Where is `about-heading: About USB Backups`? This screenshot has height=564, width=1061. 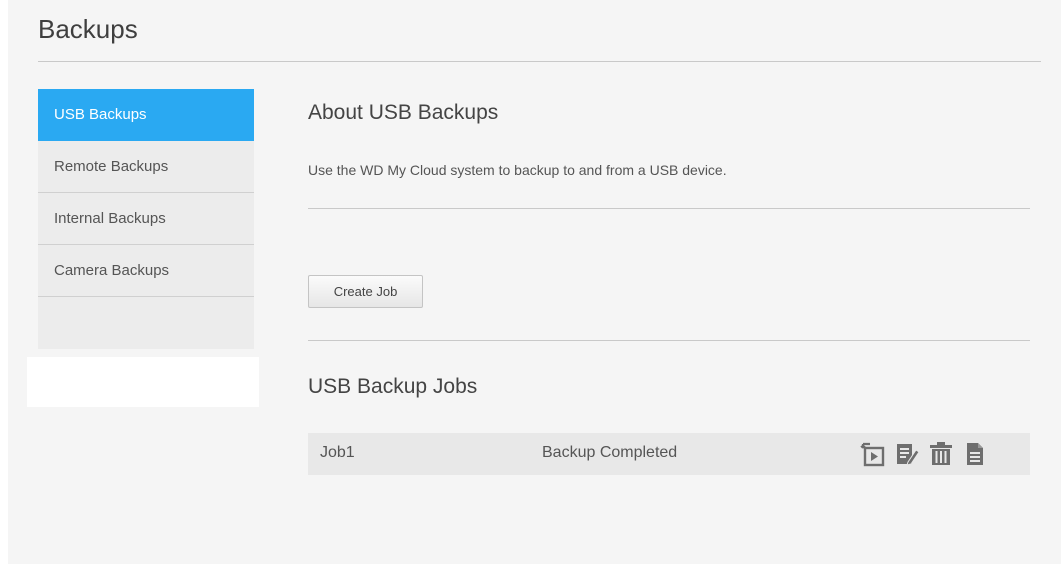 about-heading: About USB Backups is located at coordinates (403, 112).